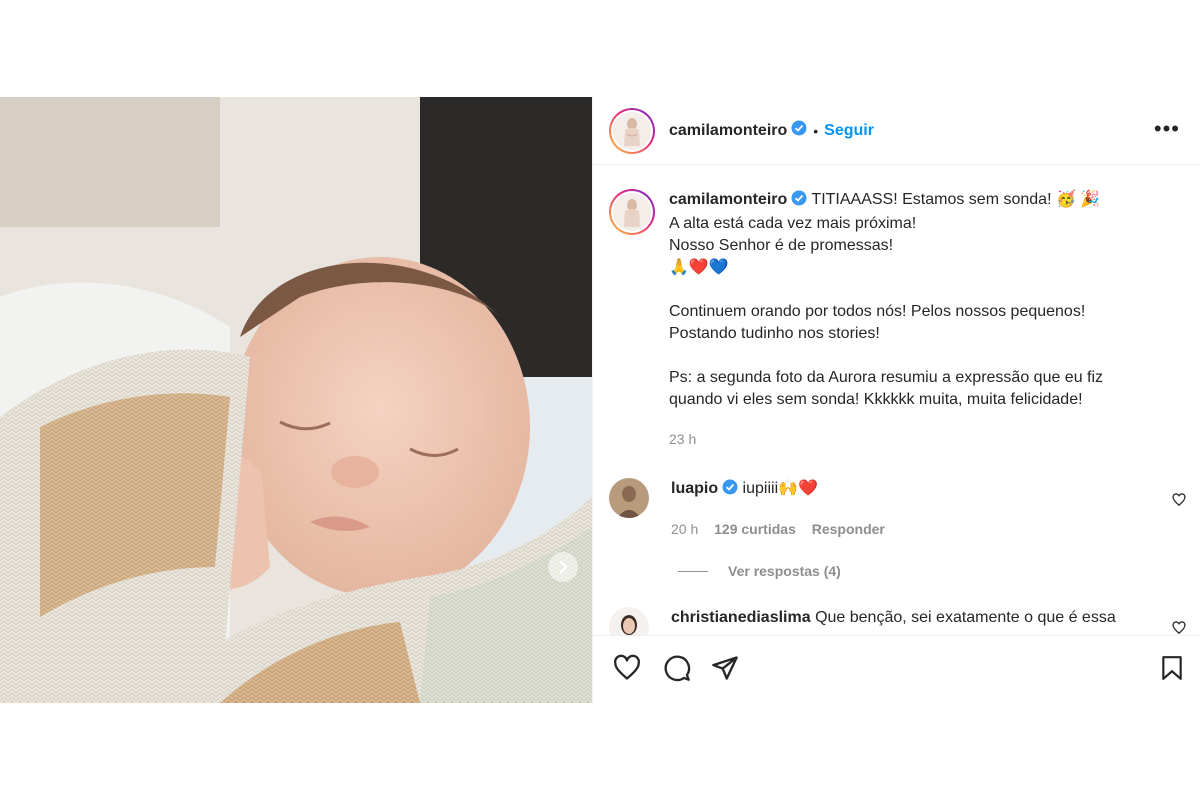 This screenshot has width=1200, height=800. I want to click on comment-time: 20 h, so click(684, 529).